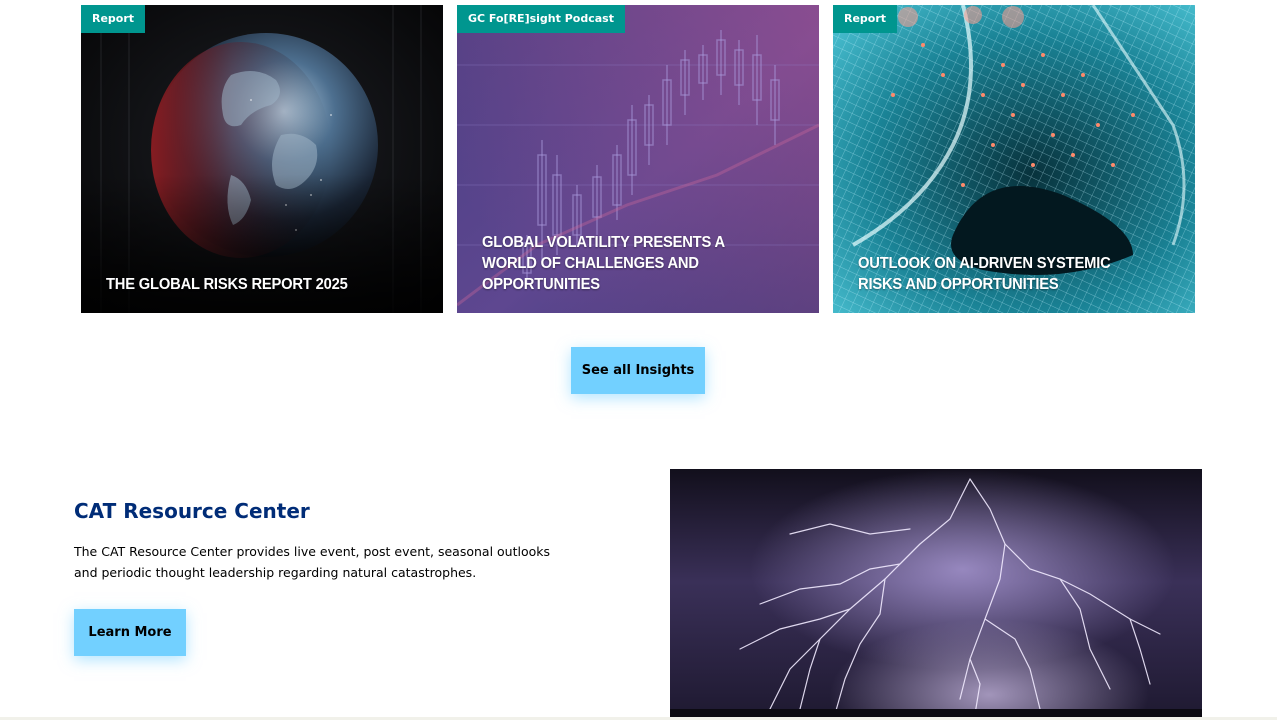  What do you see at coordinates (638, 370) in the screenshot?
I see `see-all-insights-button: See all Insights` at bounding box center [638, 370].